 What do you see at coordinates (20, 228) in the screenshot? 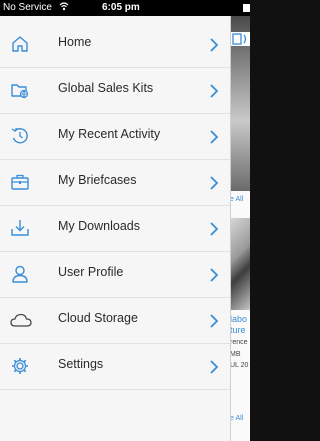
I see `download-icon` at bounding box center [20, 228].